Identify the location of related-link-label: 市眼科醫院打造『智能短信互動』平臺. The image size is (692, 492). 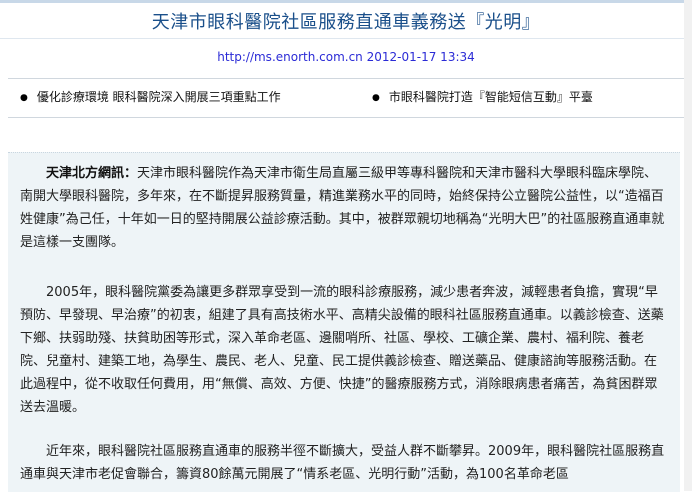
(491, 97).